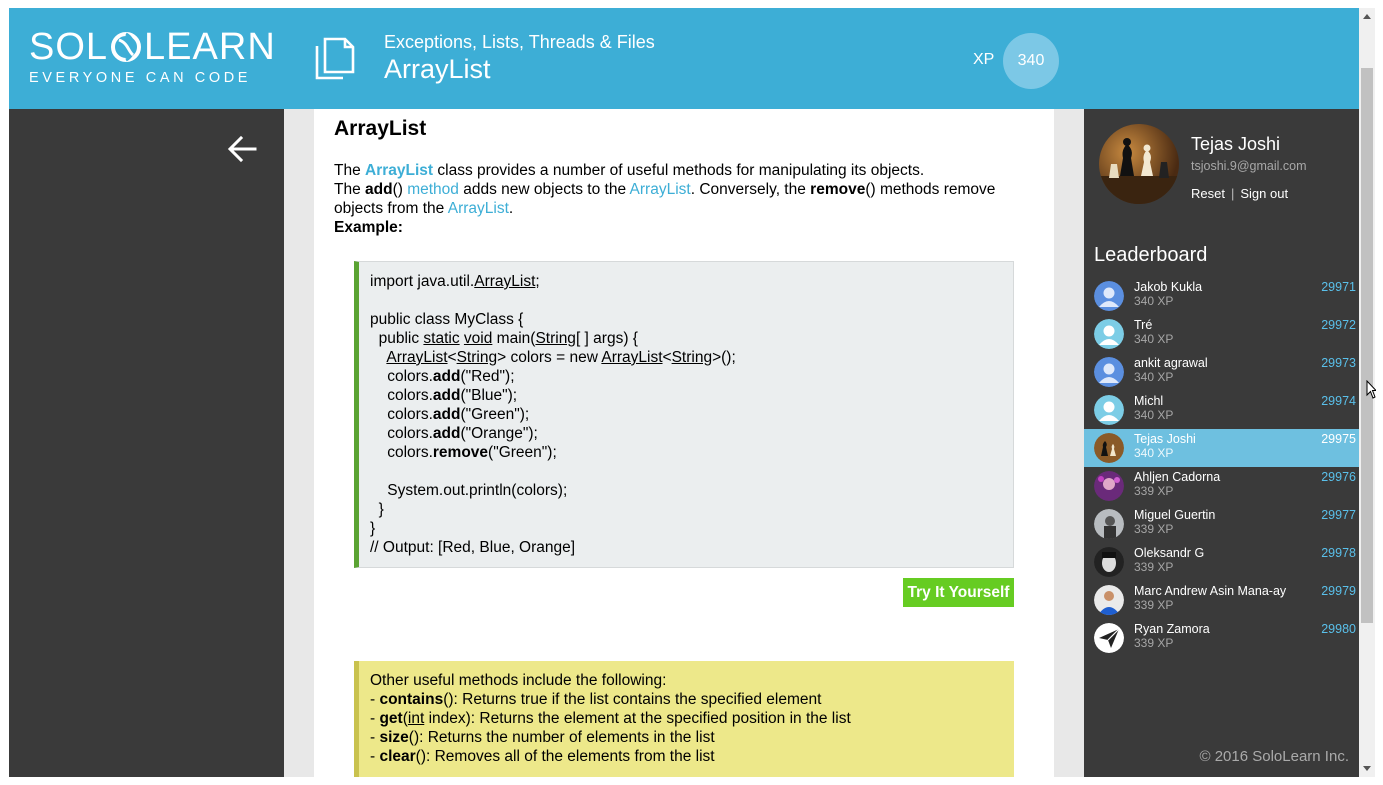 The width and height of the screenshot is (1383, 785). Describe the element at coordinates (469, 490) in the screenshot. I see `code-line: System.out.println(colors);` at that location.